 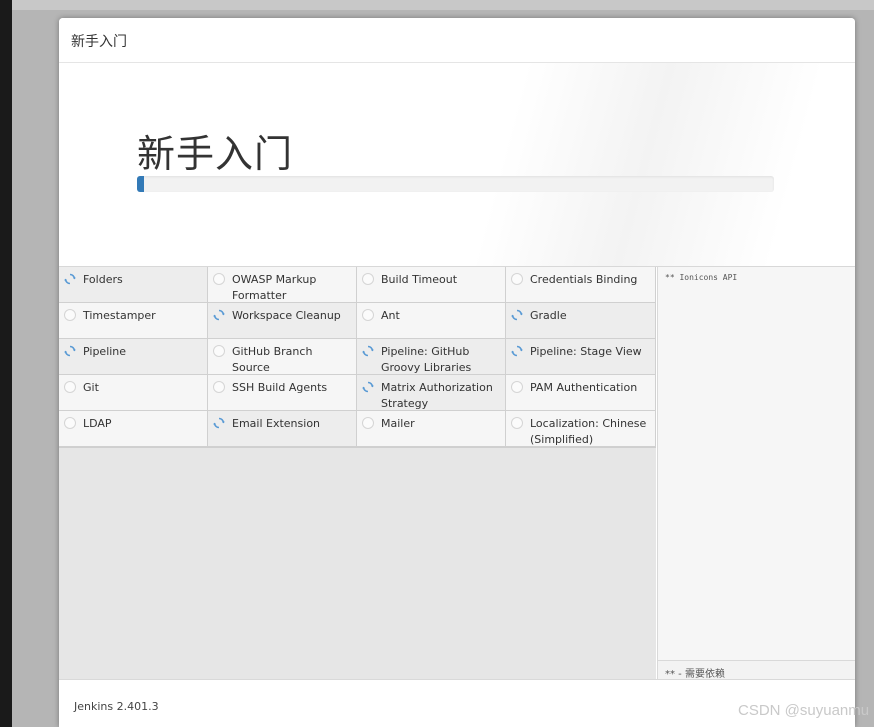 I want to click on plugin-item: Pipeline: Stage View, so click(x=581, y=357).